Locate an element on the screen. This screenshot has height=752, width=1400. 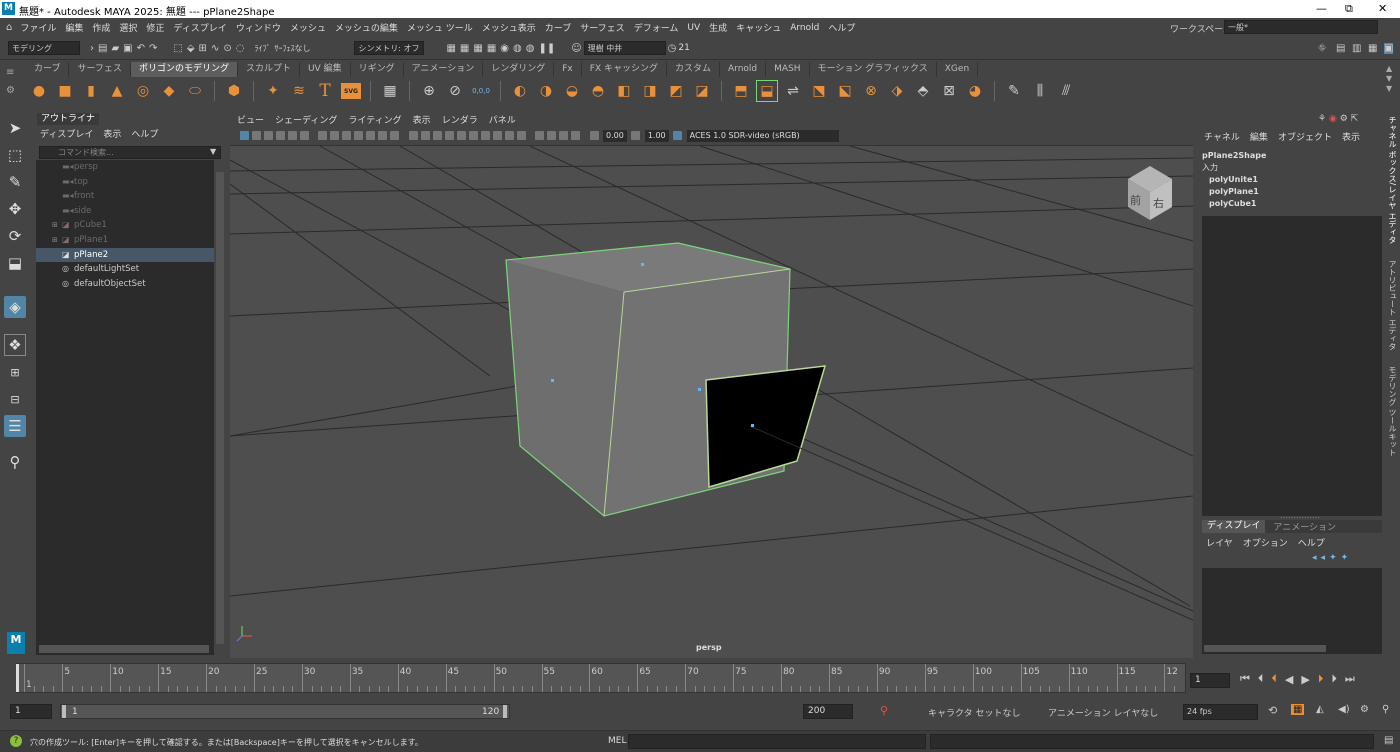
shelf-tab-10: カスタム is located at coordinates (693, 69).